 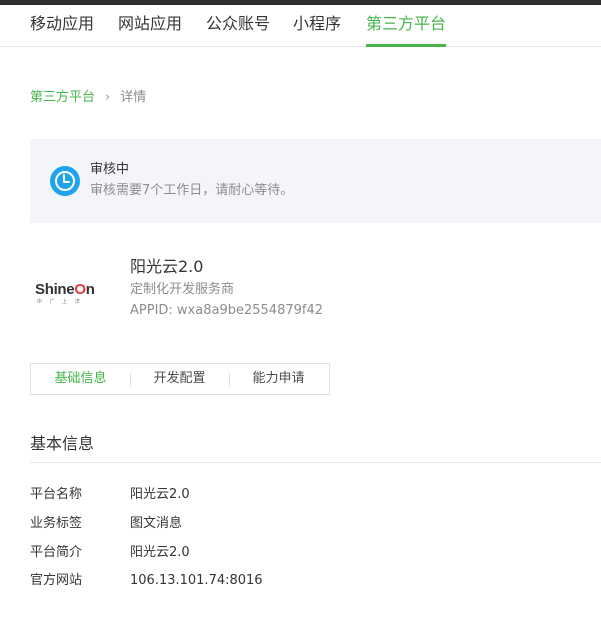 What do you see at coordinates (110, 169) in the screenshot?
I see `notice-title: 审核中` at bounding box center [110, 169].